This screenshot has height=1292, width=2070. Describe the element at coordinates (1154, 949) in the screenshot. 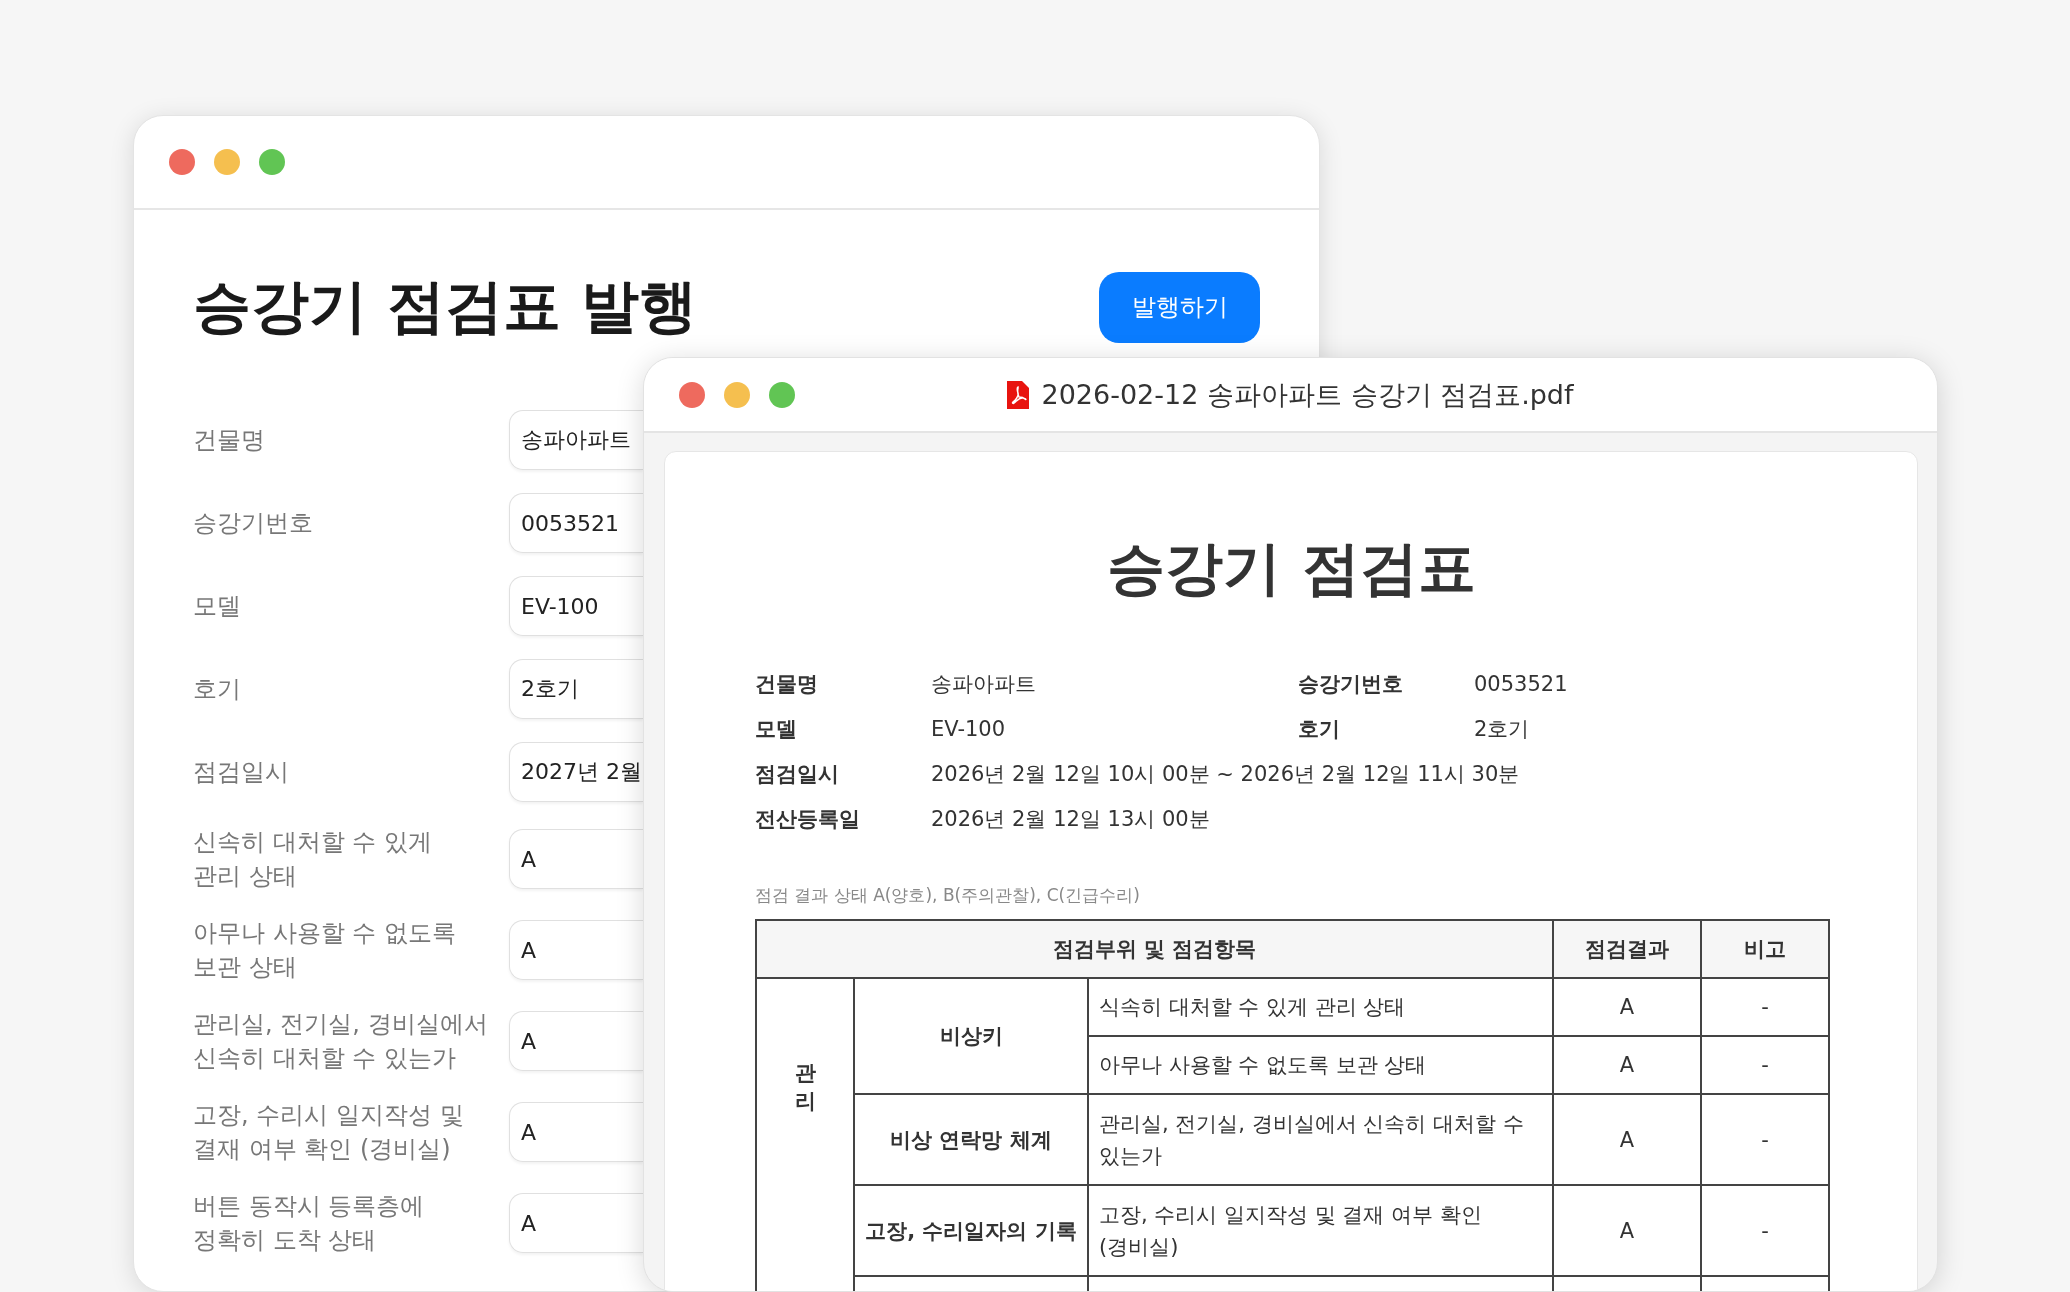

I see `column-header: 점검부위 및 점검항목` at that location.